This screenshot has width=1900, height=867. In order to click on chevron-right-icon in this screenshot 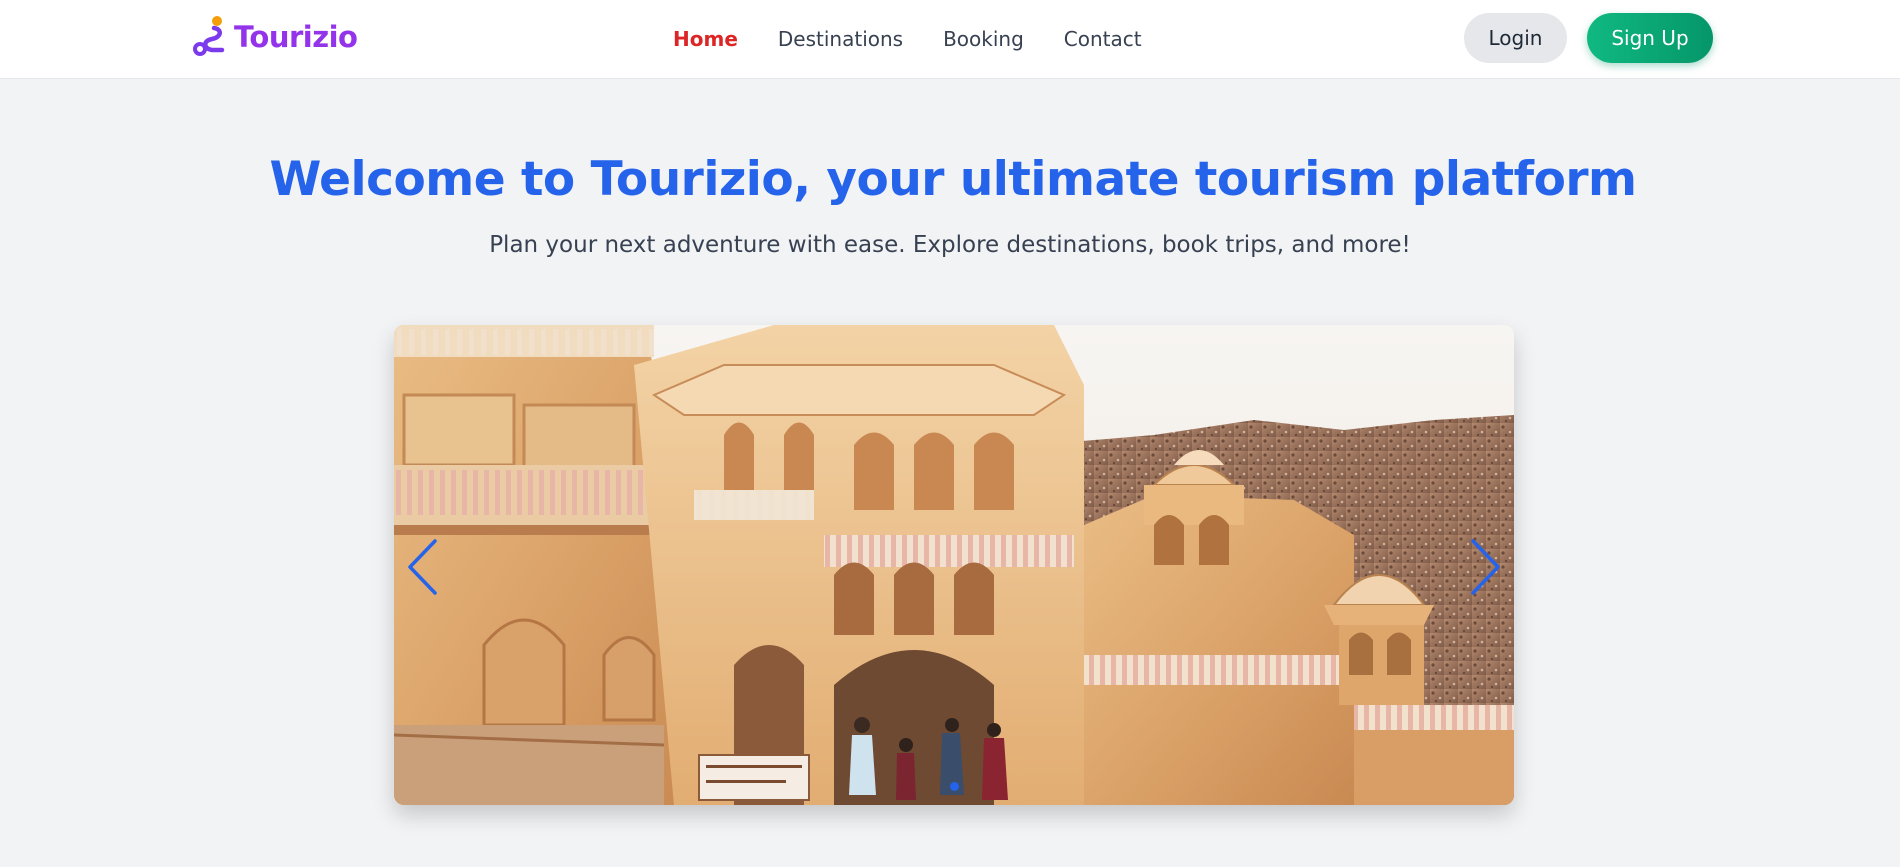, I will do `click(1485, 567)`.